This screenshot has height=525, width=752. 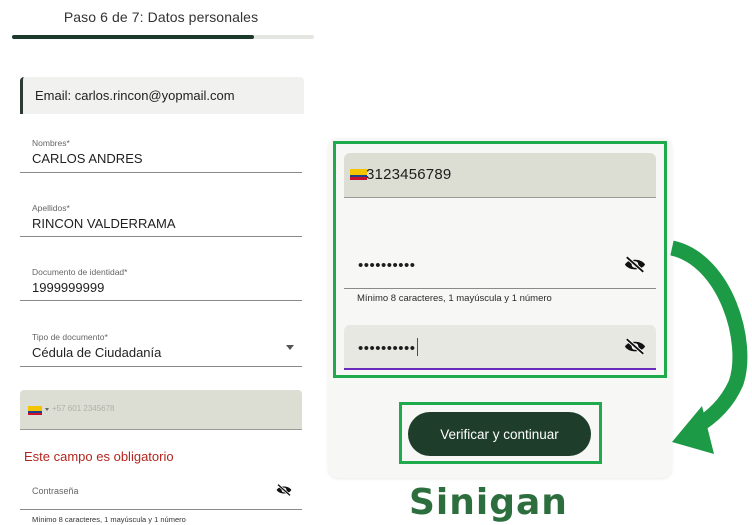 What do you see at coordinates (70, 337) in the screenshot?
I see `document-type-label: Tipo de documento*` at bounding box center [70, 337].